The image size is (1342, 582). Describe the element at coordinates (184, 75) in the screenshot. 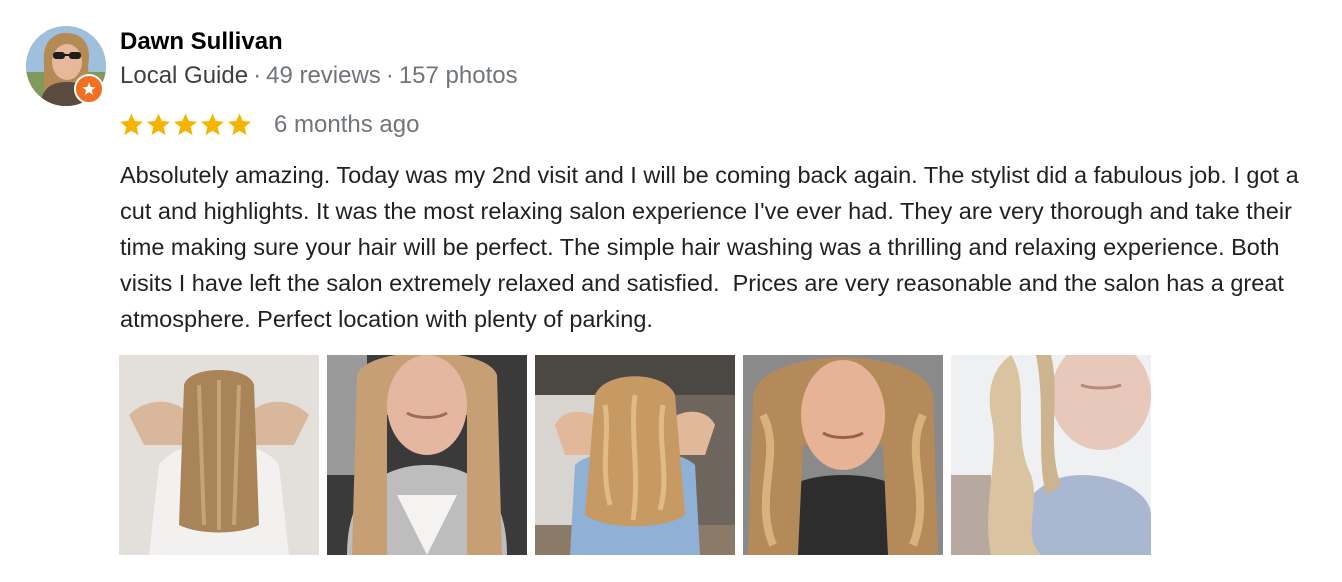

I see `local-guide-label: Local Guide` at that location.